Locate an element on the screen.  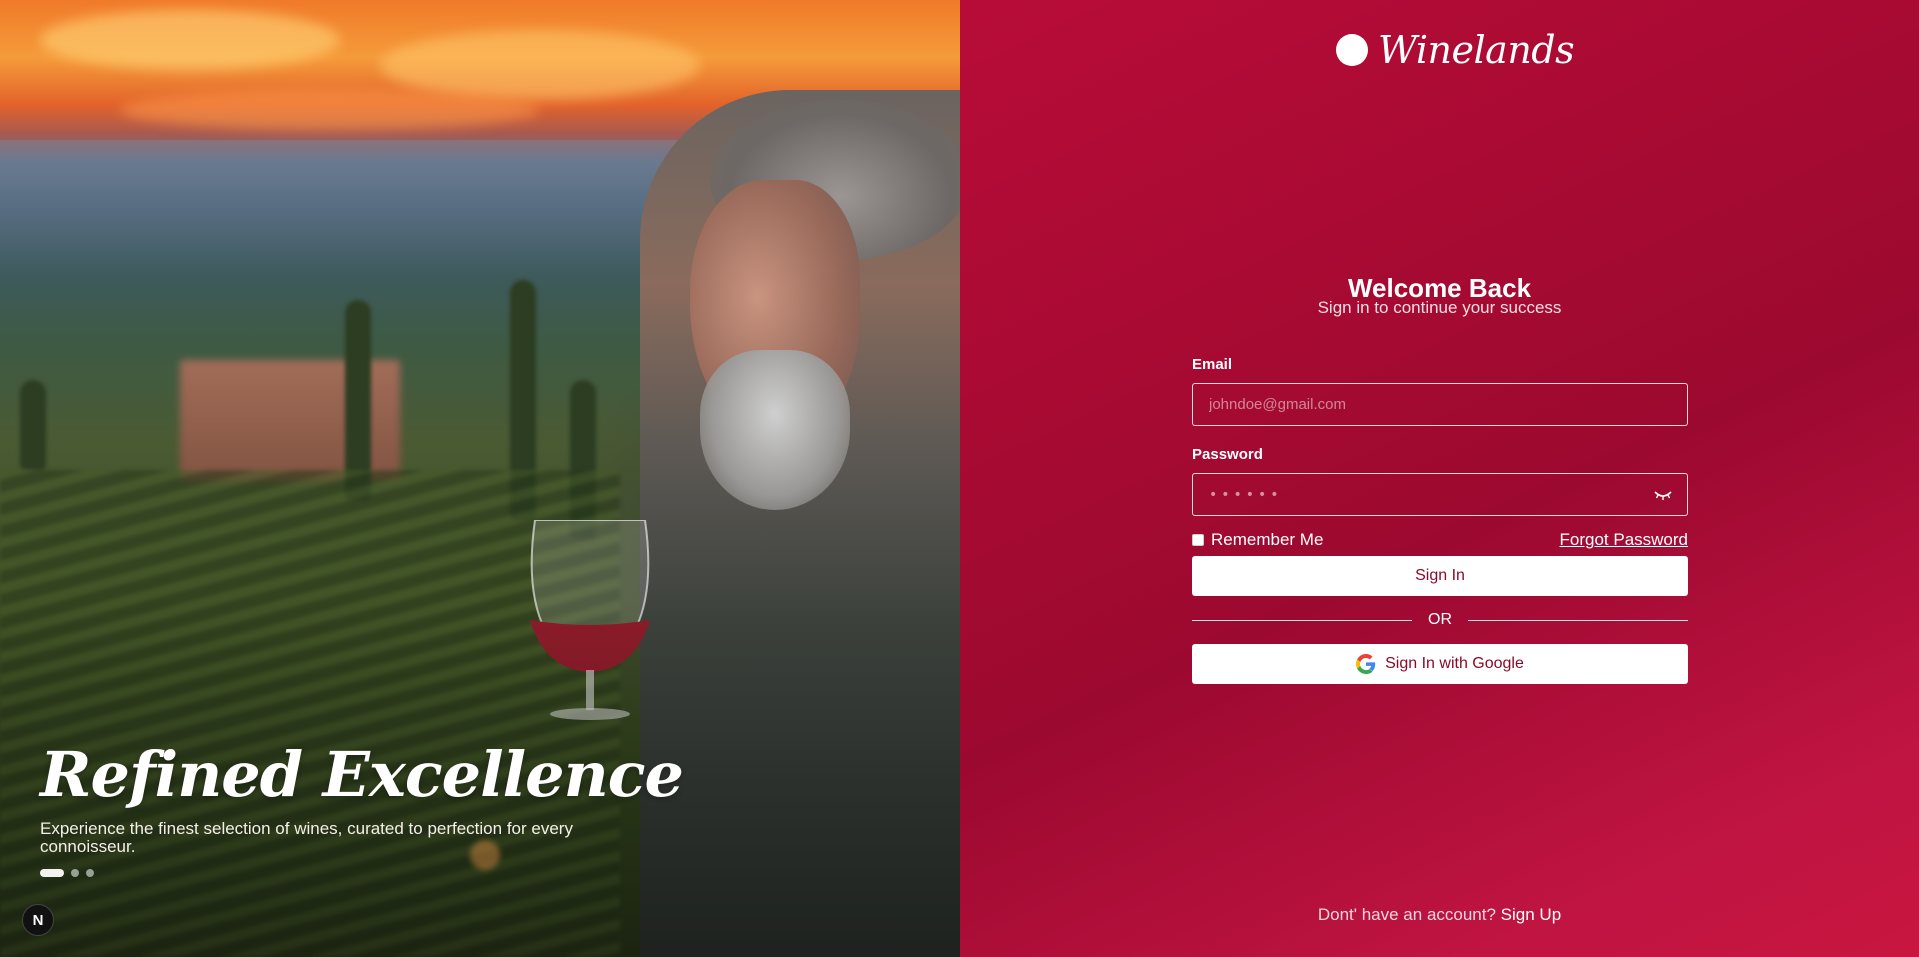
auth-subtitle: Sign in to continue your success is located at coordinates (1439, 307).